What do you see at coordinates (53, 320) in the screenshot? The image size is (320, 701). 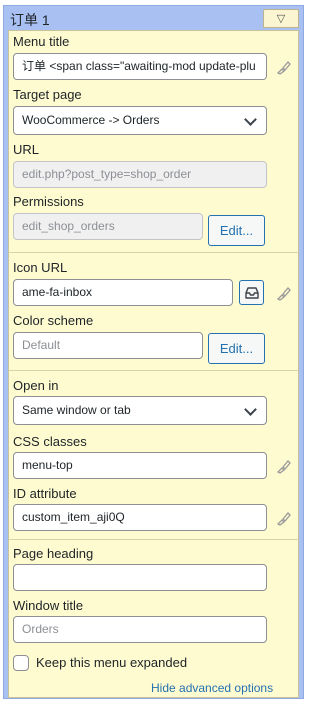 I see `color-scheme-label: Color scheme` at bounding box center [53, 320].